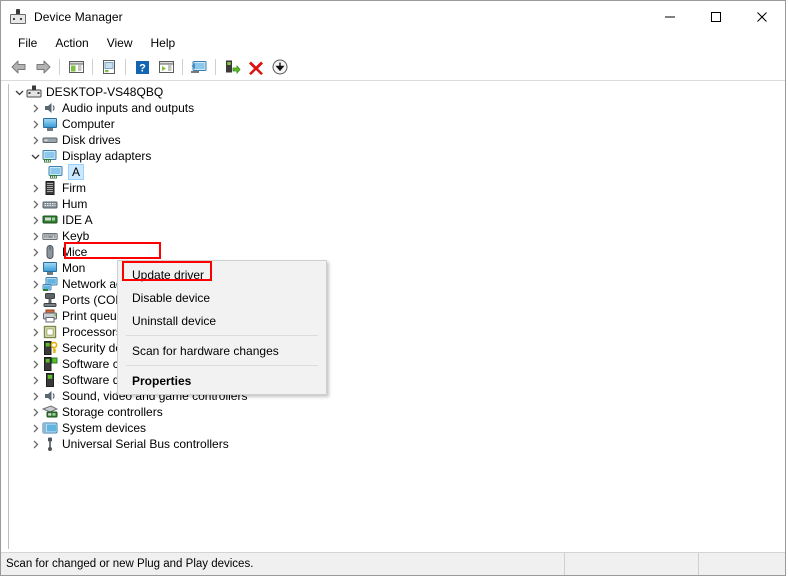 The width and height of the screenshot is (788, 578). Describe the element at coordinates (43, 67) in the screenshot. I see `forward-icon` at that location.